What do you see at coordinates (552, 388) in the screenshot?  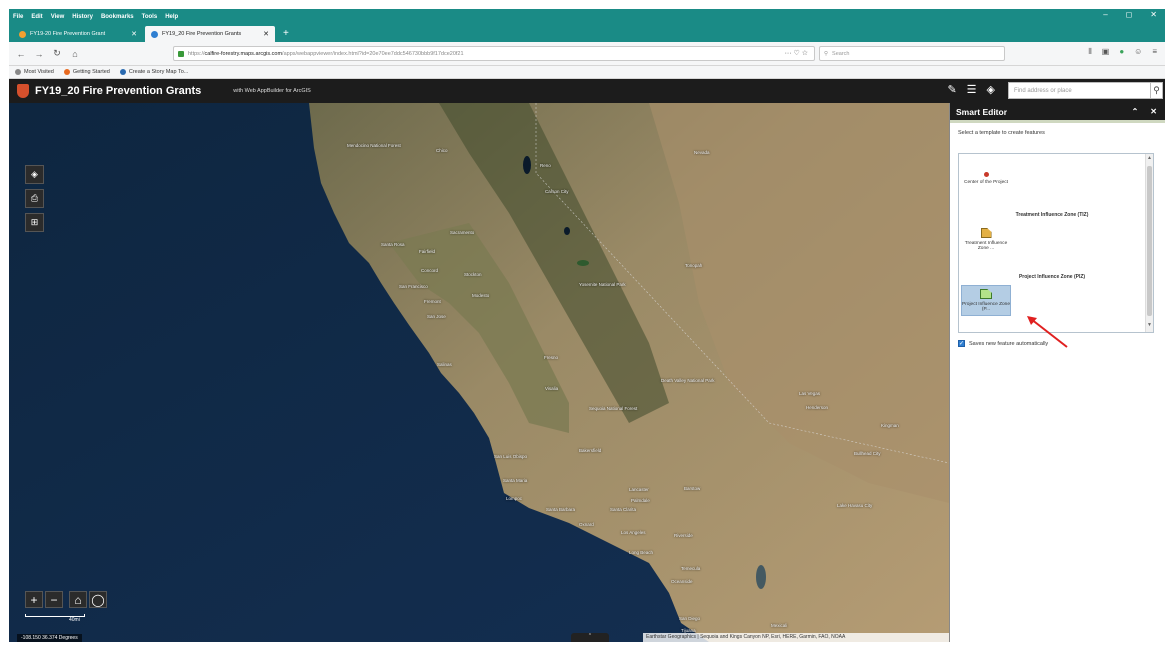 I see `map-place-label: Visalia` at bounding box center [552, 388].